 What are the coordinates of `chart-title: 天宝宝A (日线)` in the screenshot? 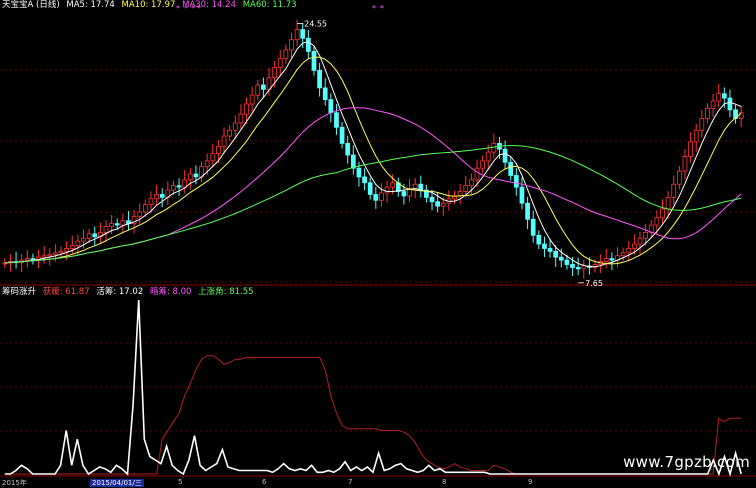 It's located at (31, 5).